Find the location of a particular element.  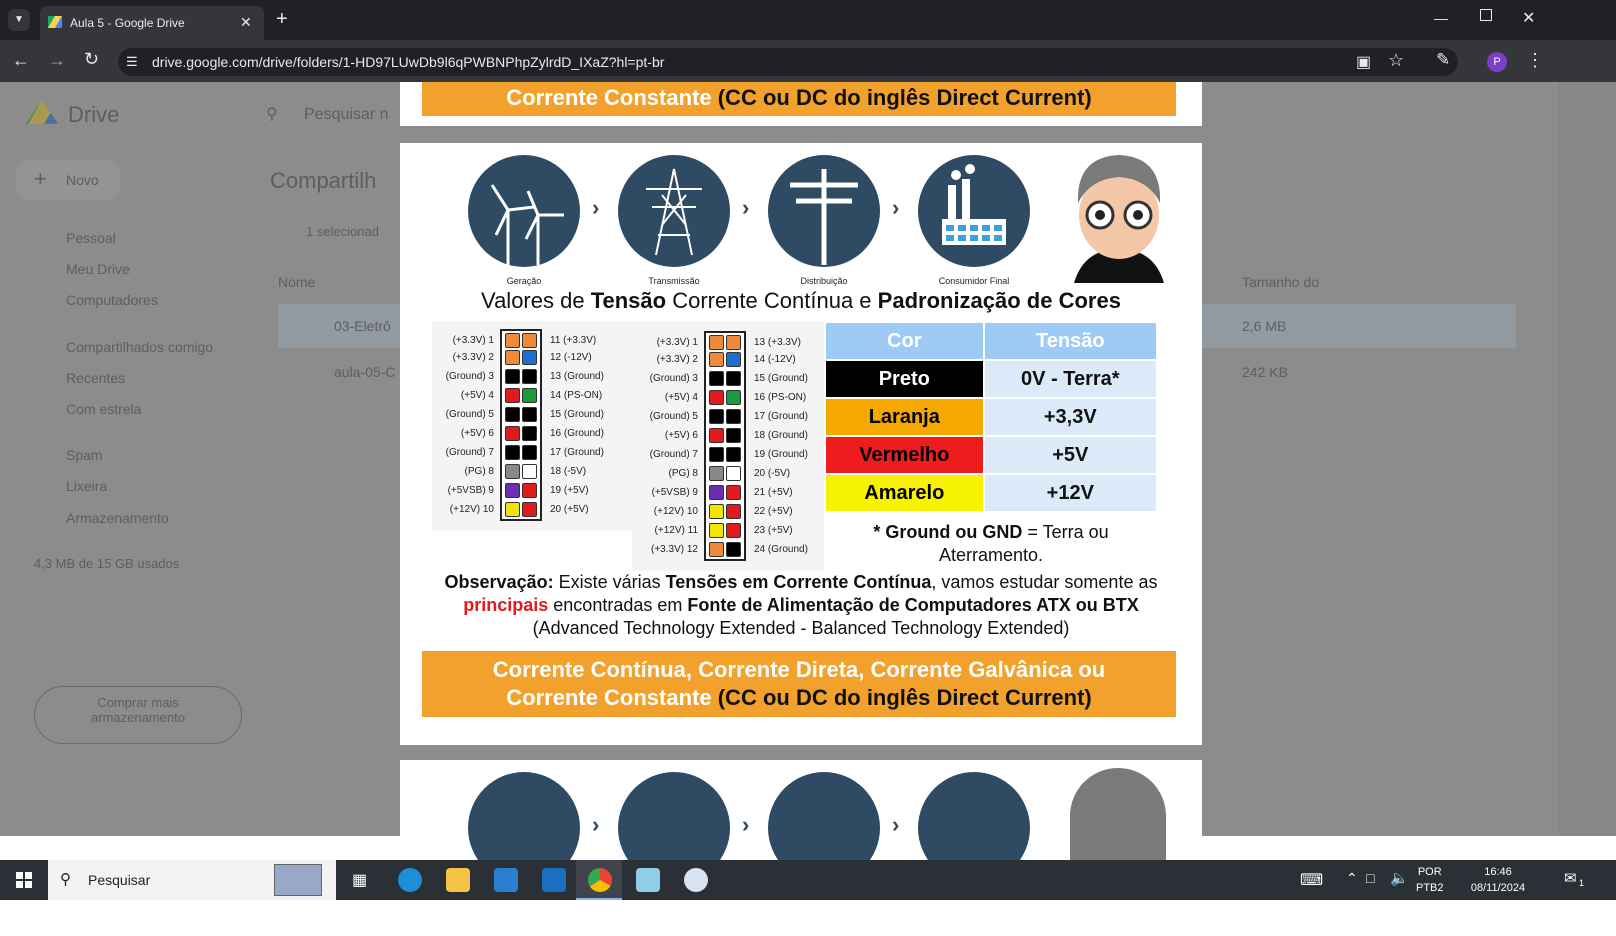

pin-label: 15 (Ground) is located at coordinates (577, 414).